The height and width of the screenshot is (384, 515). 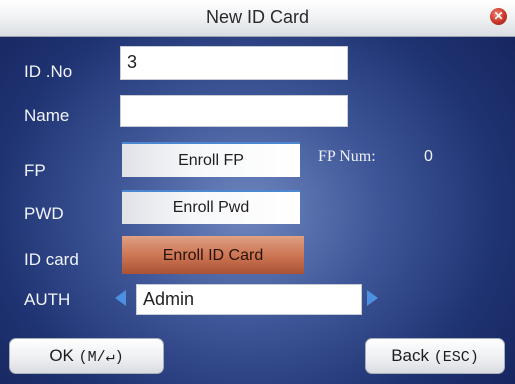 I want to click on id-no-input: 3, so click(x=234, y=63).